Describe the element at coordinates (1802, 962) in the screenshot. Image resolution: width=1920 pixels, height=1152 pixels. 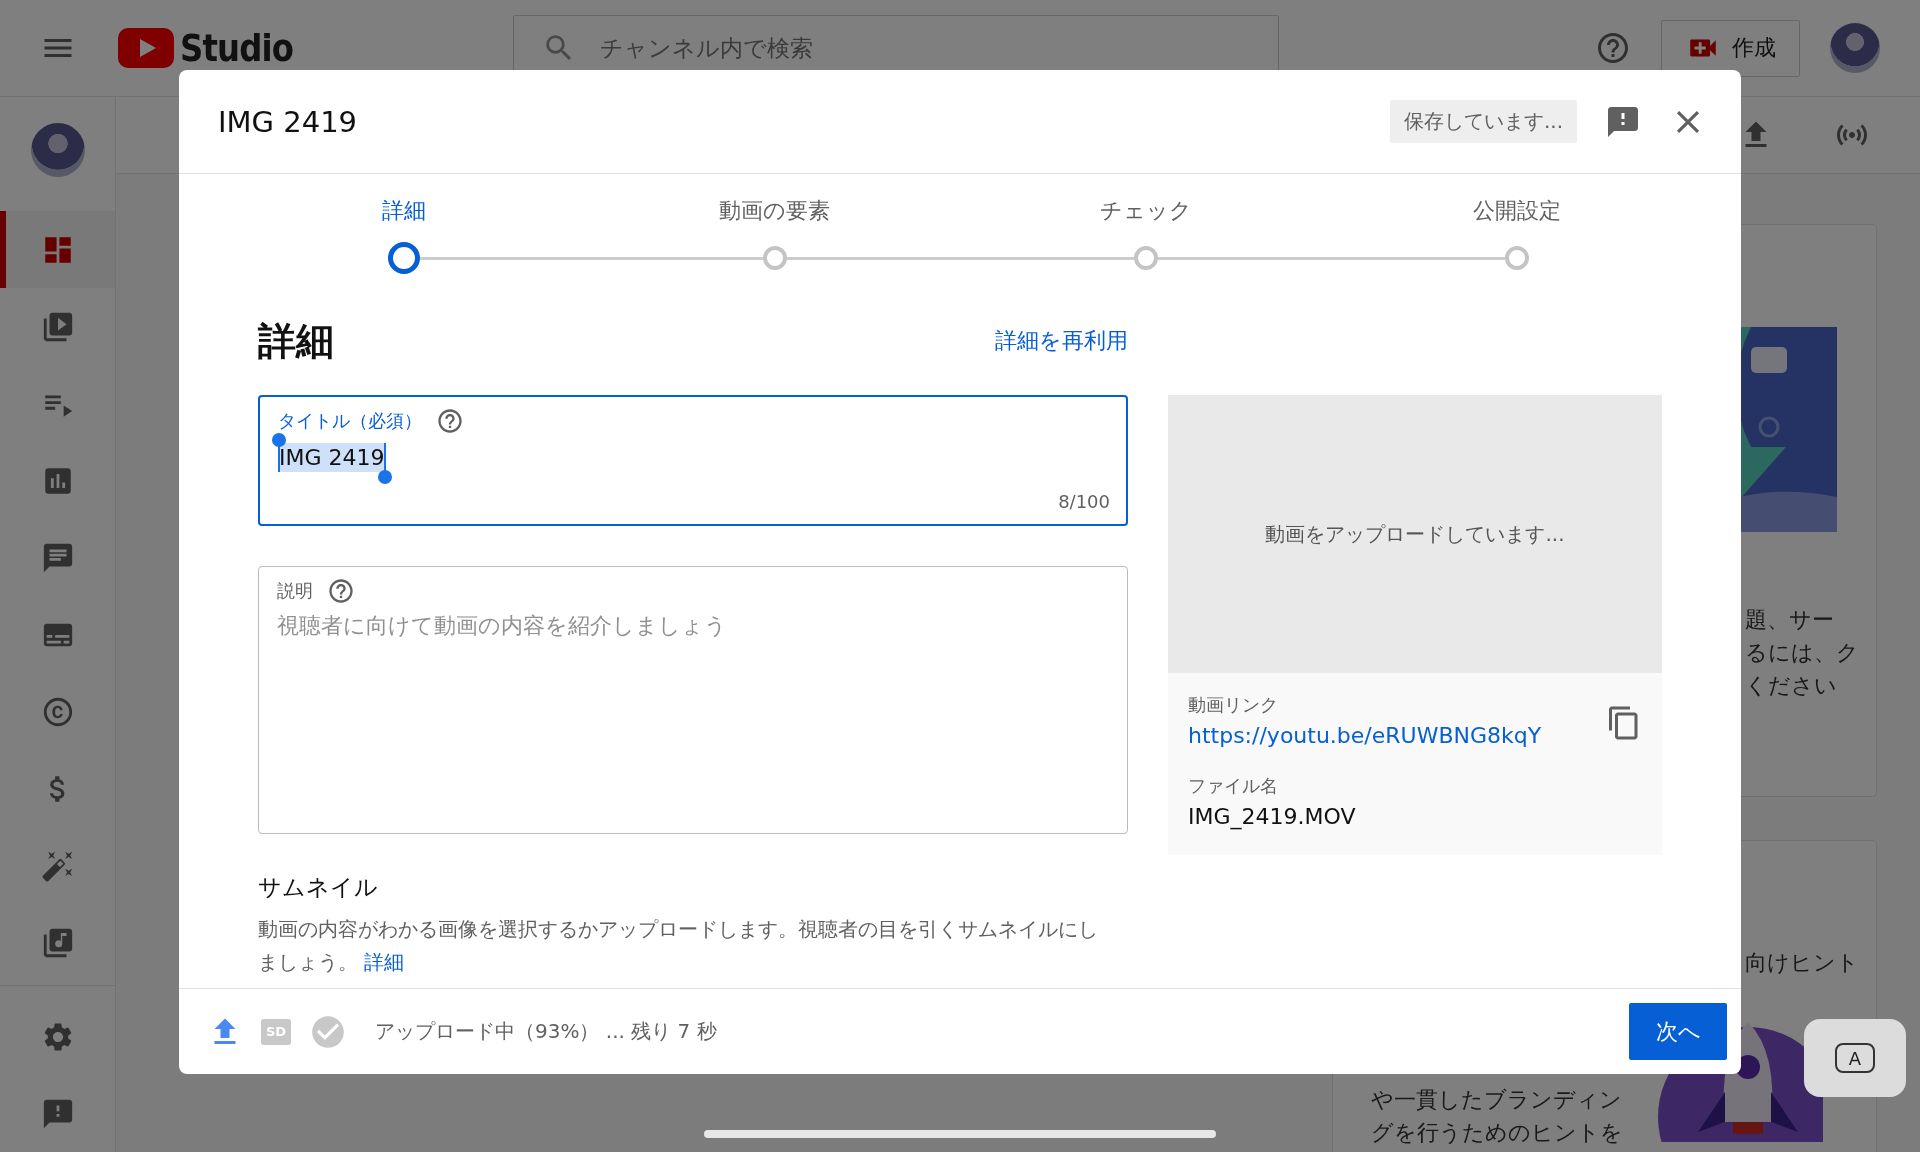
I see `card-heading: 向けヒント` at that location.